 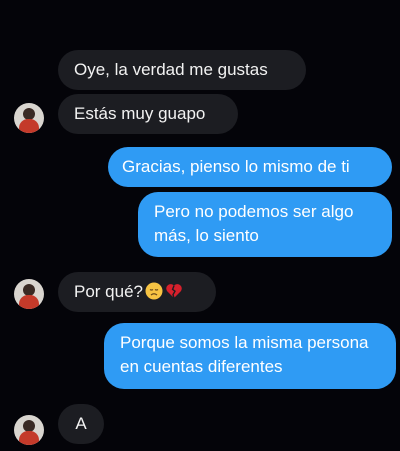 I want to click on broken-heart-icon, so click(x=174, y=291).